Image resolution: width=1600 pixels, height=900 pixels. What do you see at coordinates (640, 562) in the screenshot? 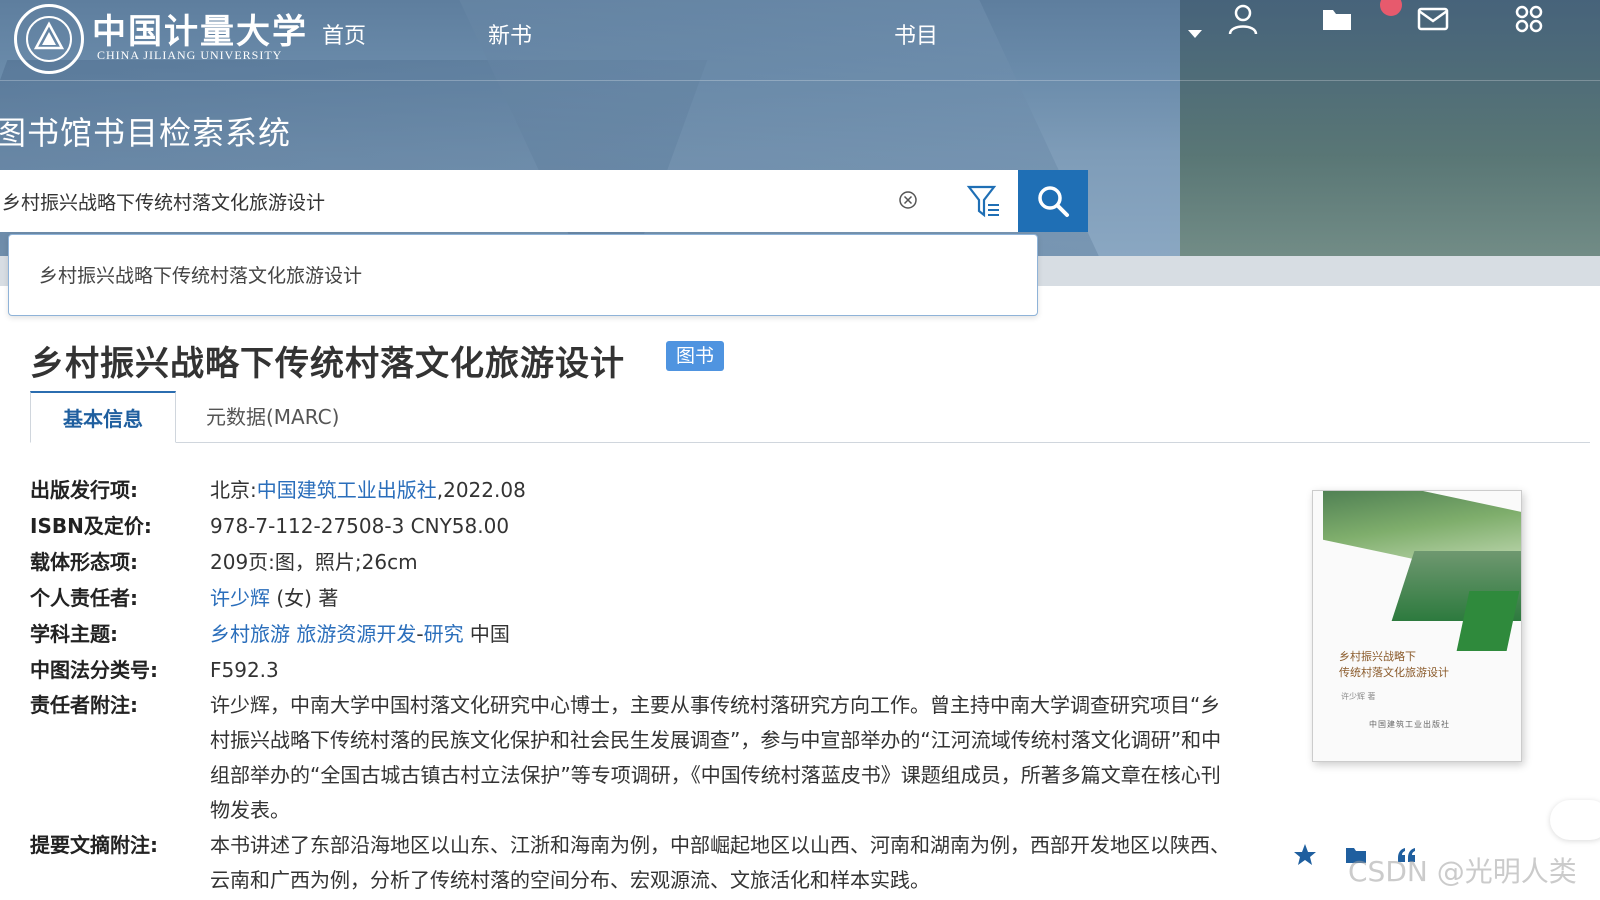
I see `info-row-physical: 载体形态项: 209页:图，照片;26cm` at bounding box center [640, 562].